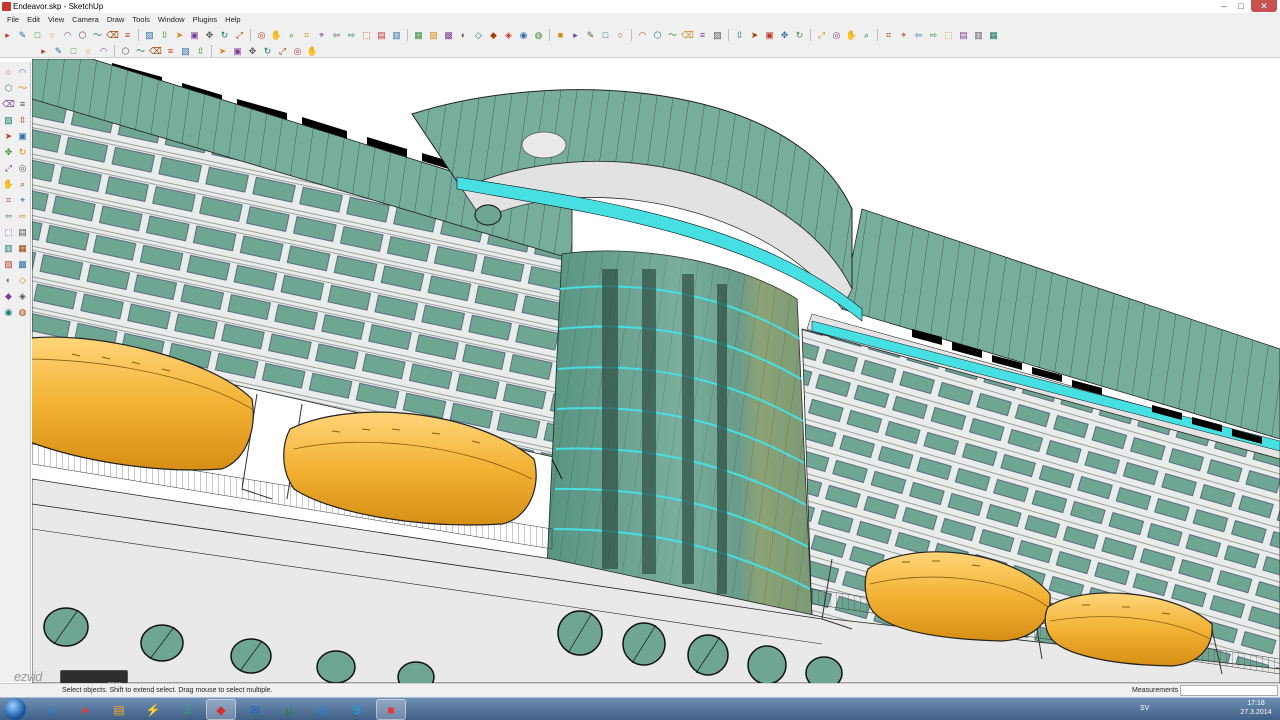 The height and width of the screenshot is (720, 1280). What do you see at coordinates (351, 35) in the screenshot?
I see `next-view-icon: ⇨` at bounding box center [351, 35].